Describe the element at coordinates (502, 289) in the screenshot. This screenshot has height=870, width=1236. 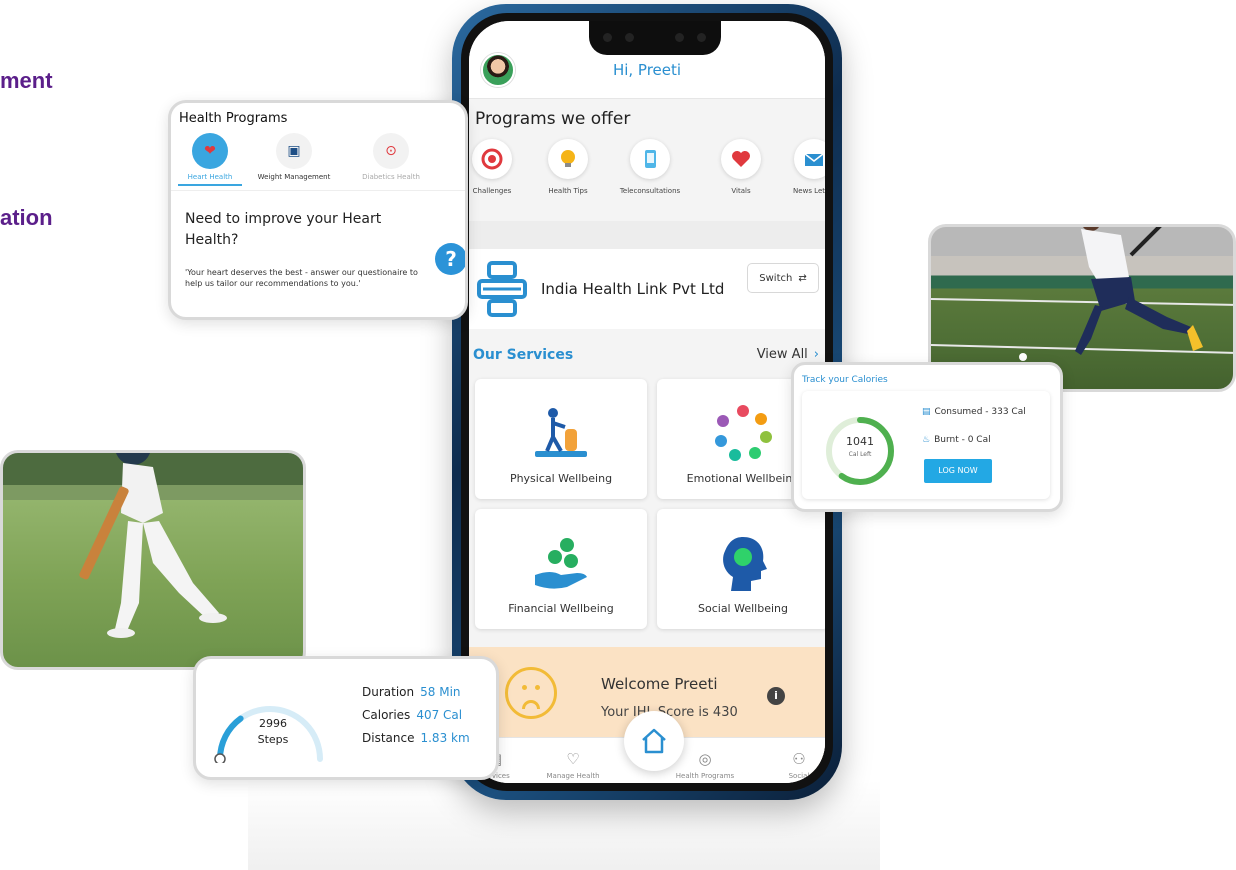
I see `company-logo-icon` at that location.